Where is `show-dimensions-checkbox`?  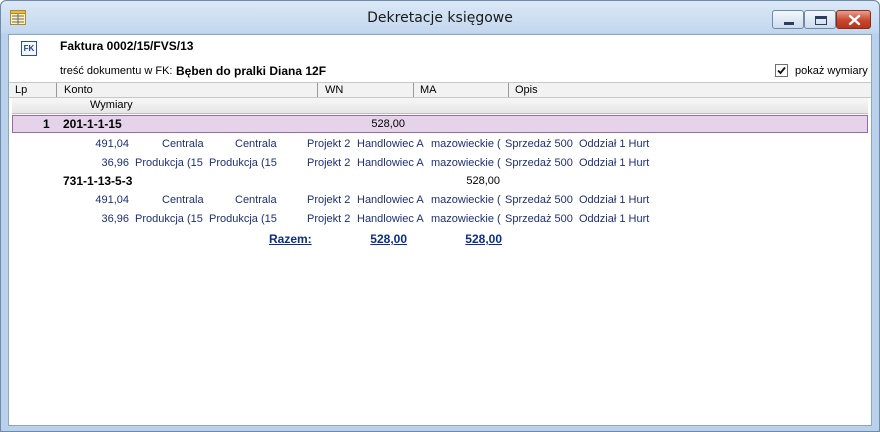
show-dimensions-checkbox is located at coordinates (781, 70).